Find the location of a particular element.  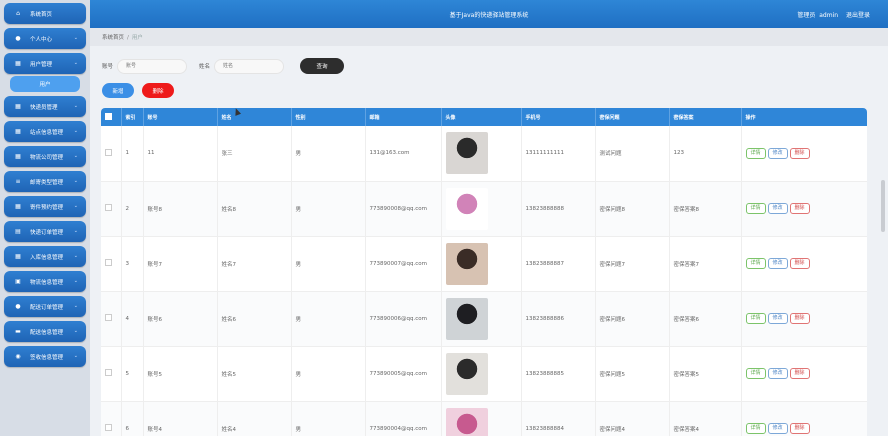

cell-index: 1 is located at coordinates (132, 154).